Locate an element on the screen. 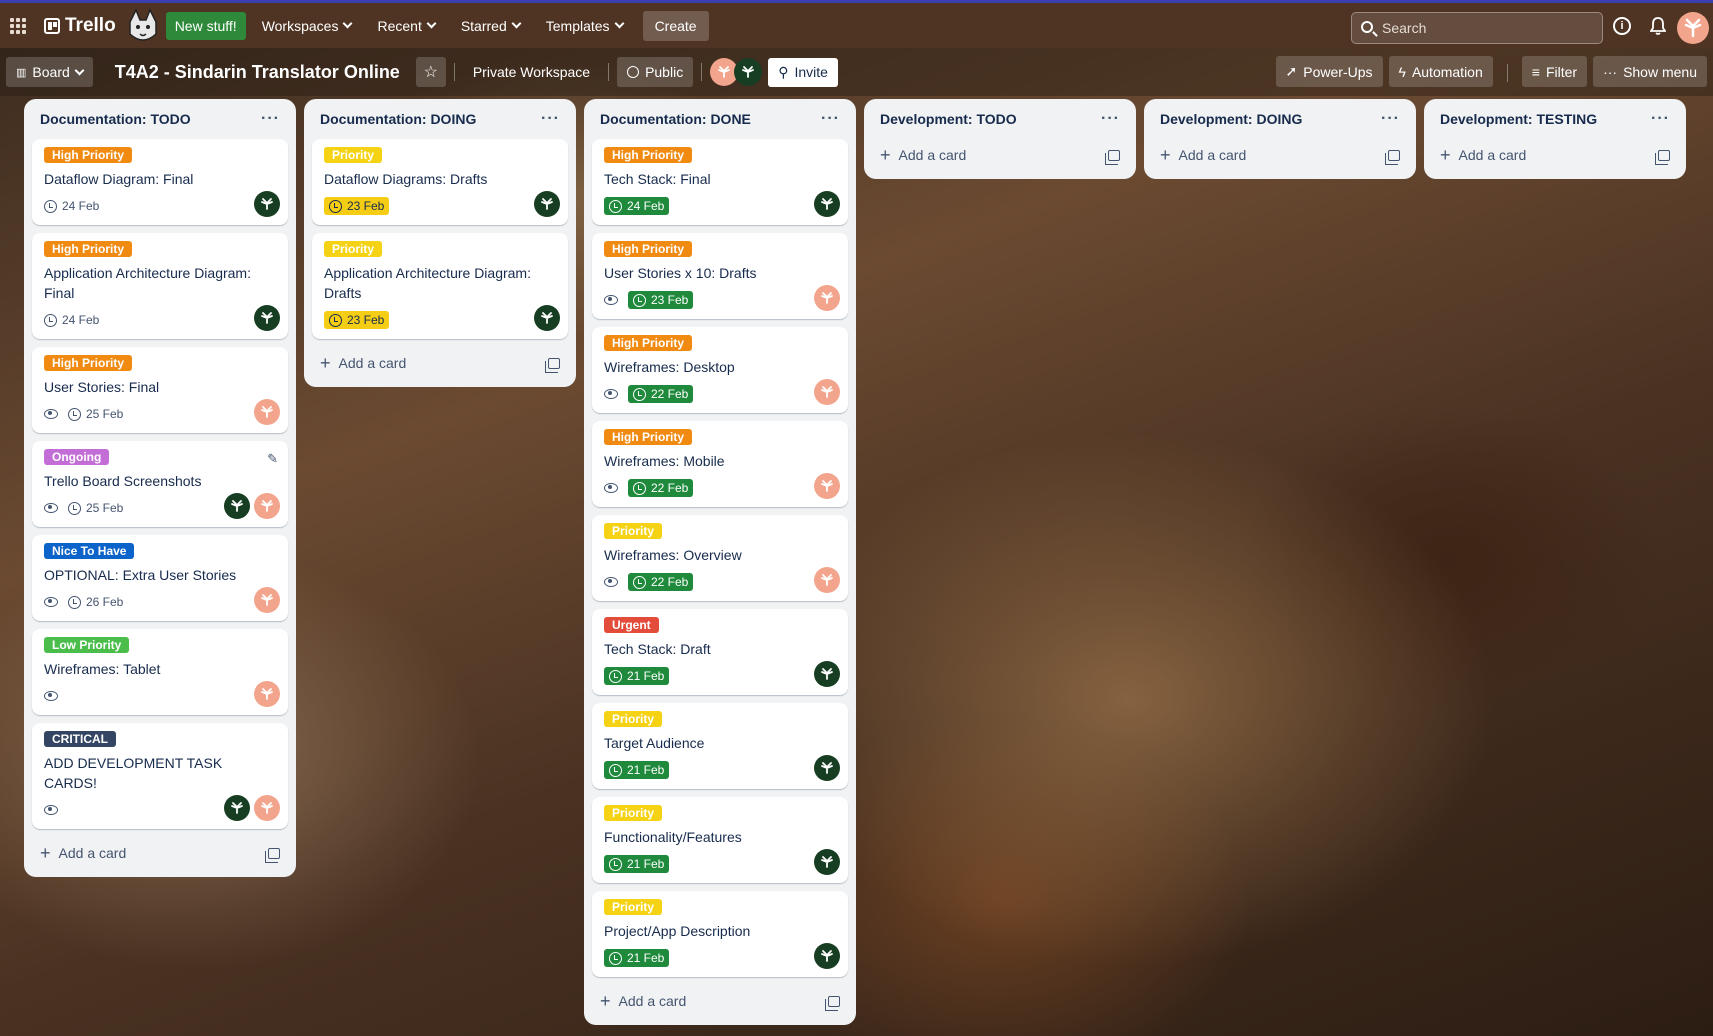  power-ups-button: ➚ Power-Ups is located at coordinates (1329, 71).